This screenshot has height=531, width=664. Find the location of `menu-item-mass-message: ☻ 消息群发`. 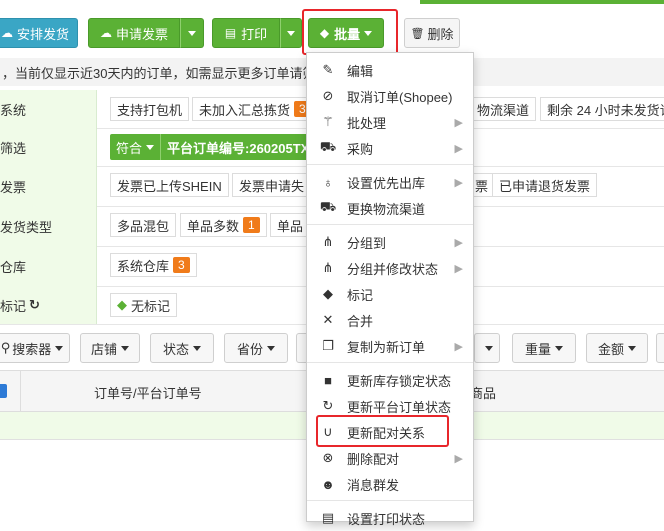

menu-item-mass-message: ☻ 消息群发 is located at coordinates (390, 484).